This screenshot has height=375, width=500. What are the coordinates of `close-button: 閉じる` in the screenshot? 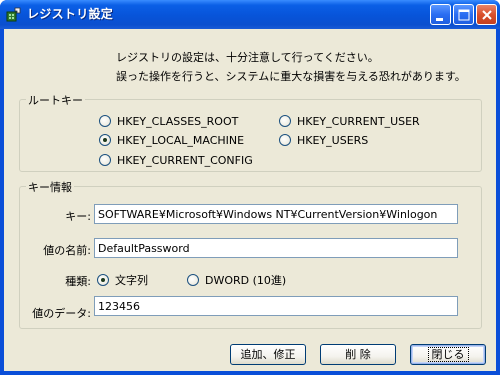 It's located at (448, 354).